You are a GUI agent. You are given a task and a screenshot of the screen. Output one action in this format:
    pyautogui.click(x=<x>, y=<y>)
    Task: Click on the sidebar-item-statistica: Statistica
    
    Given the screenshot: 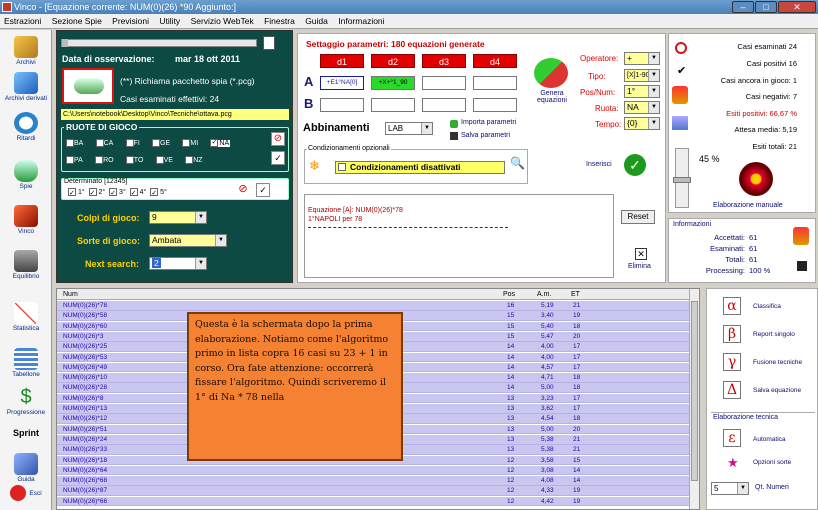 What is the action you would take?
    pyautogui.click(x=26, y=317)
    